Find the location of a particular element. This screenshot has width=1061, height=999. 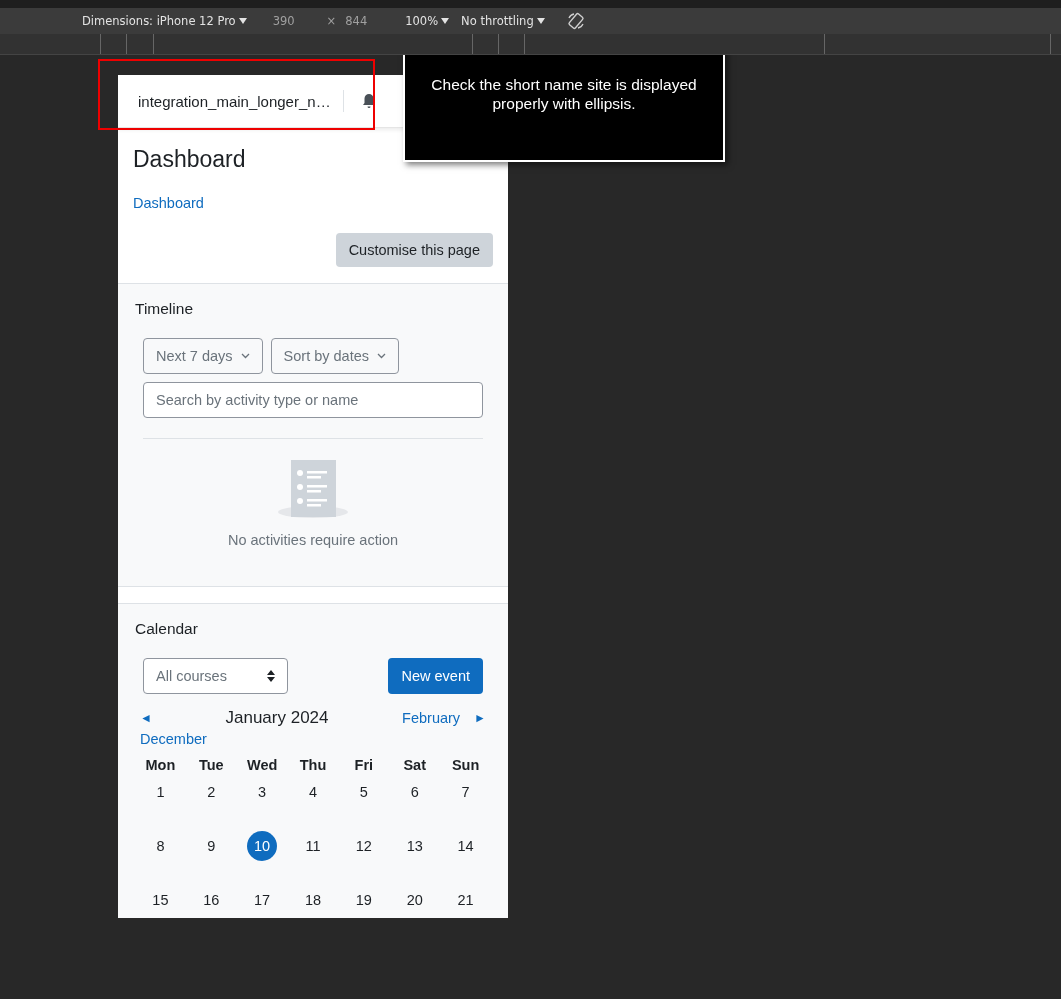

previous-month-arrow: ◄ is located at coordinates (146, 718).